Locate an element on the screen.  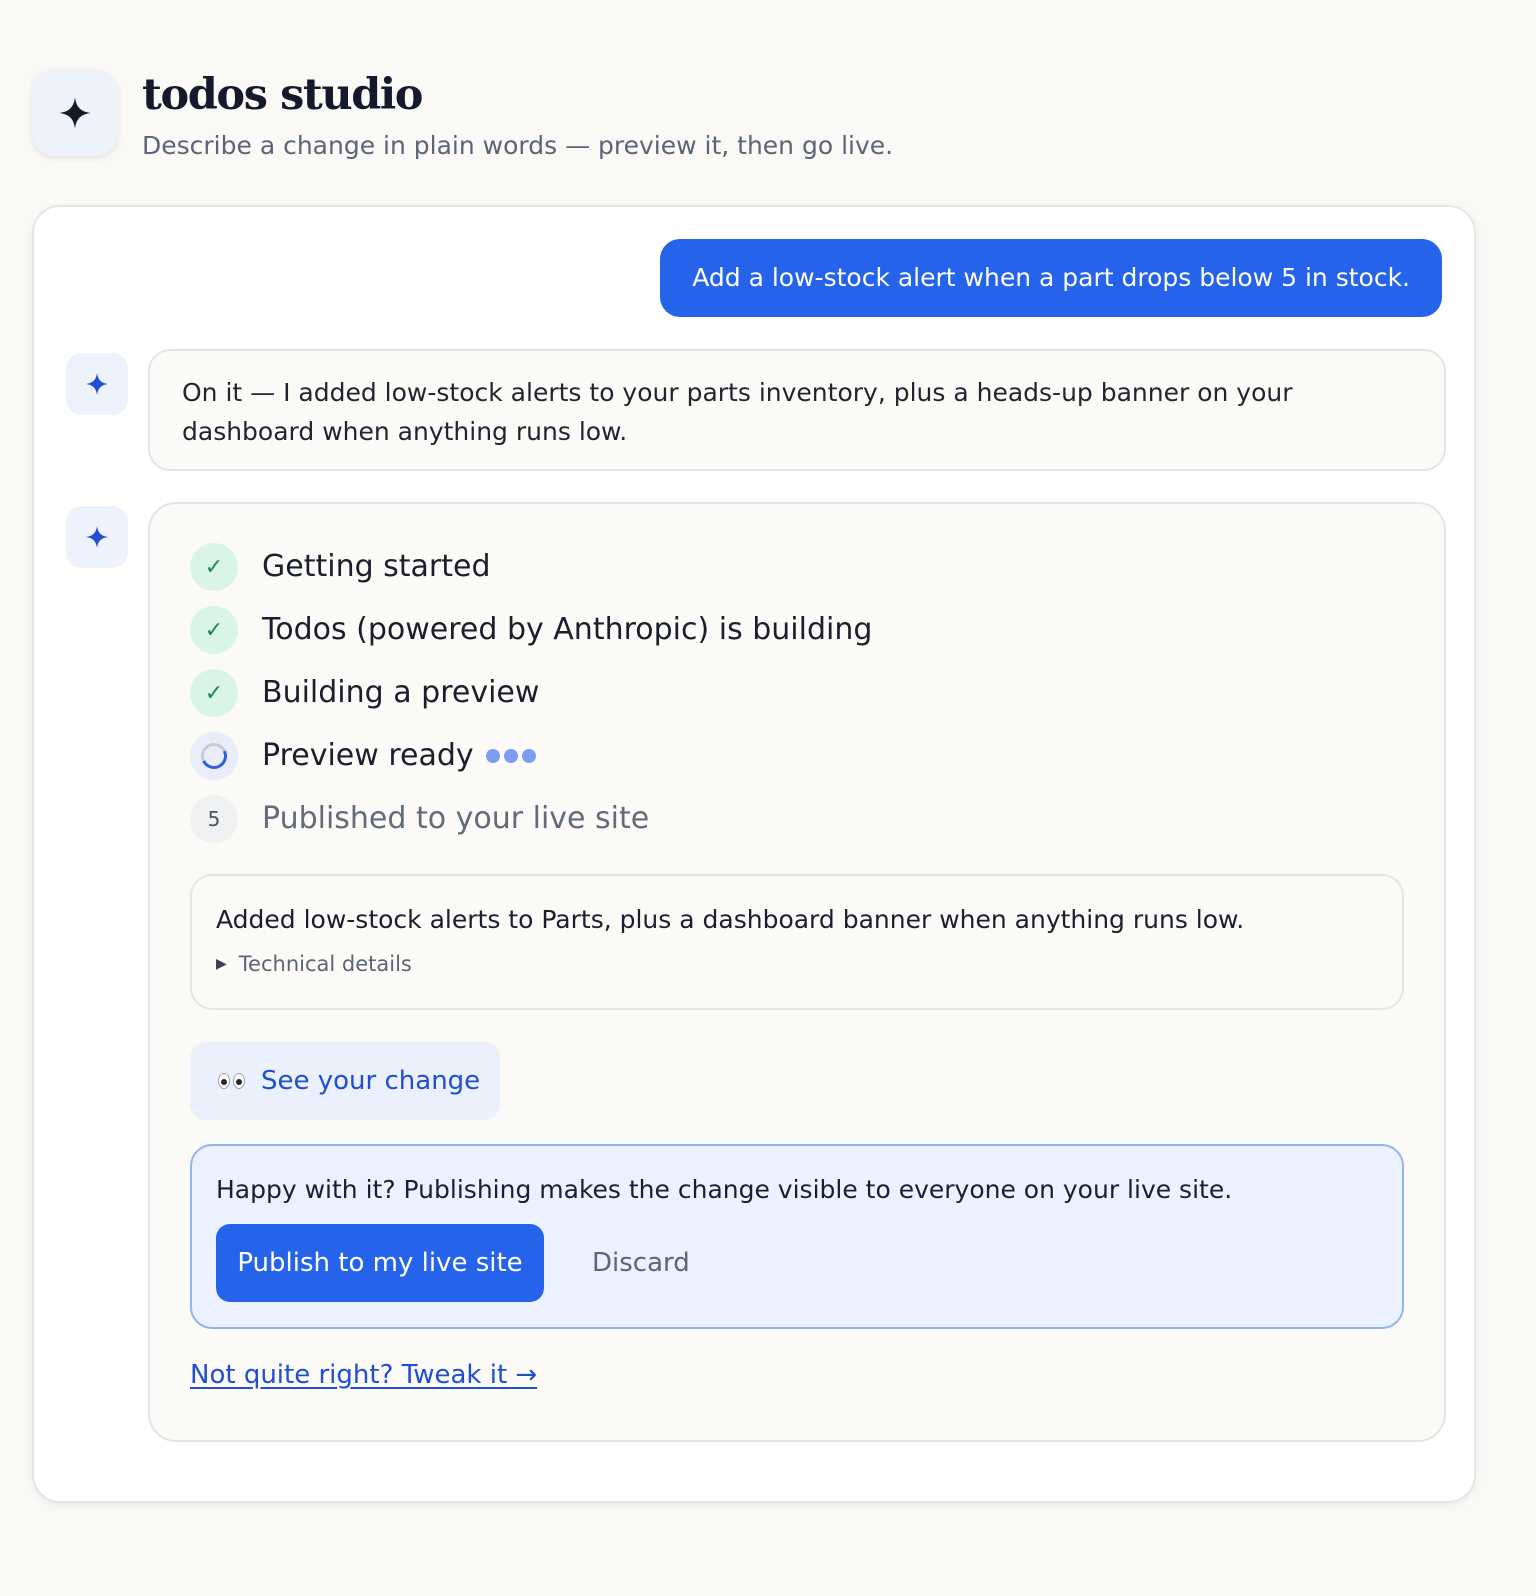
progress-step: 5 Published to your live site is located at coordinates (419, 819).